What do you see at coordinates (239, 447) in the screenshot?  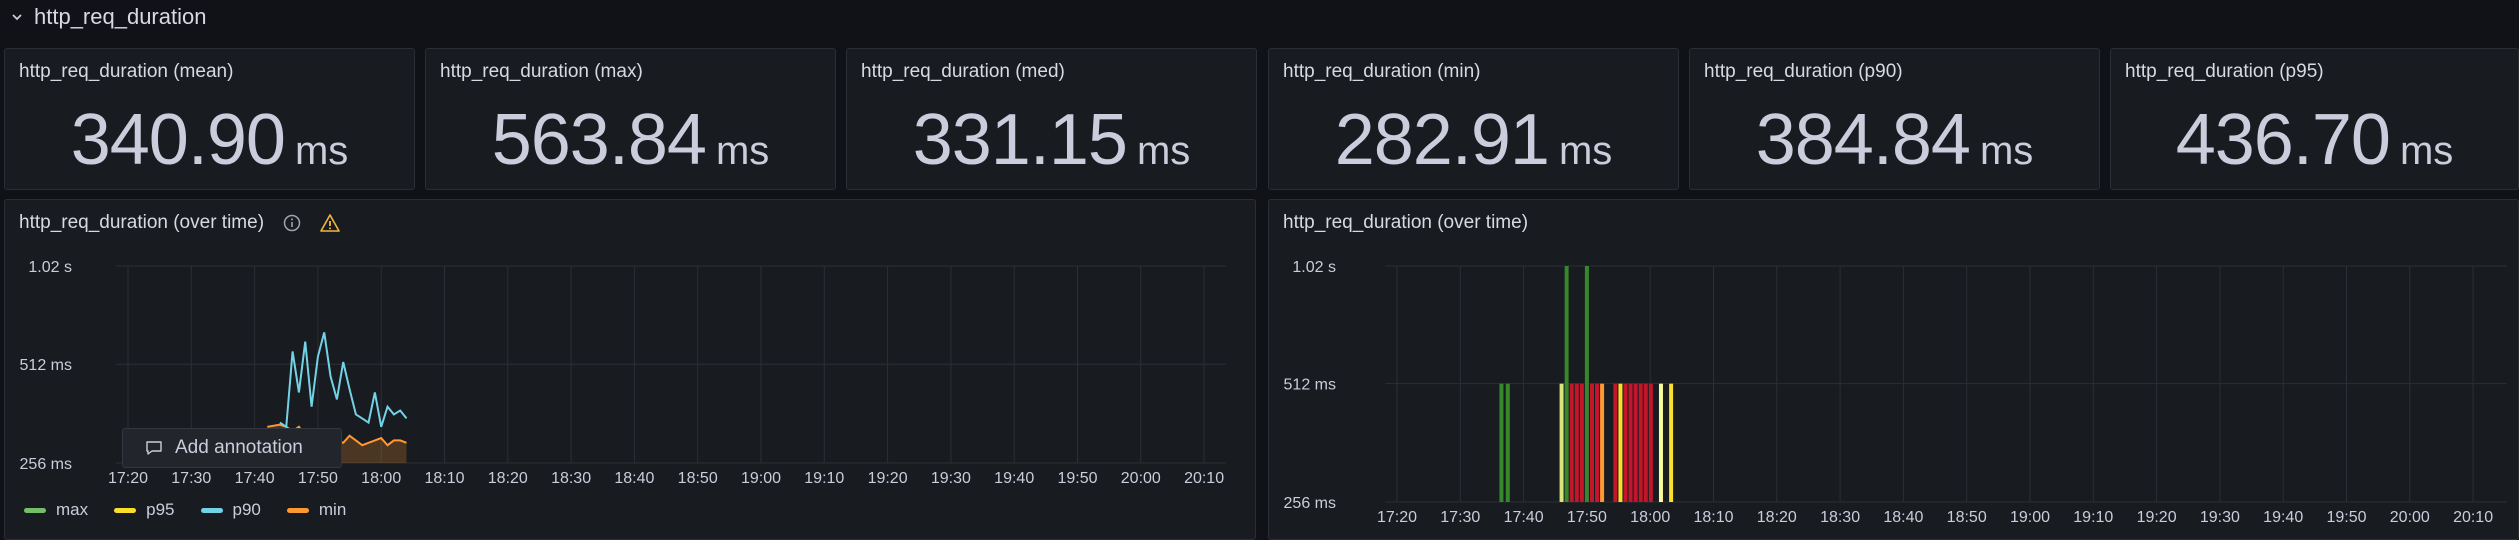 I see `annotation-label: Add annotation` at bounding box center [239, 447].